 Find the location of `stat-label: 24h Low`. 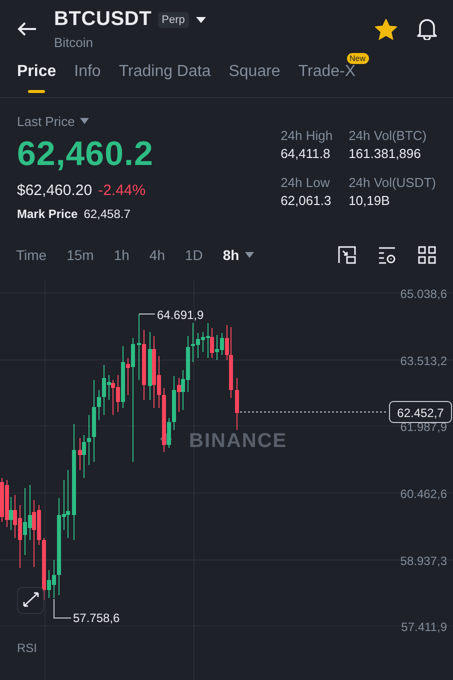

stat-label: 24h Low is located at coordinates (305, 182).